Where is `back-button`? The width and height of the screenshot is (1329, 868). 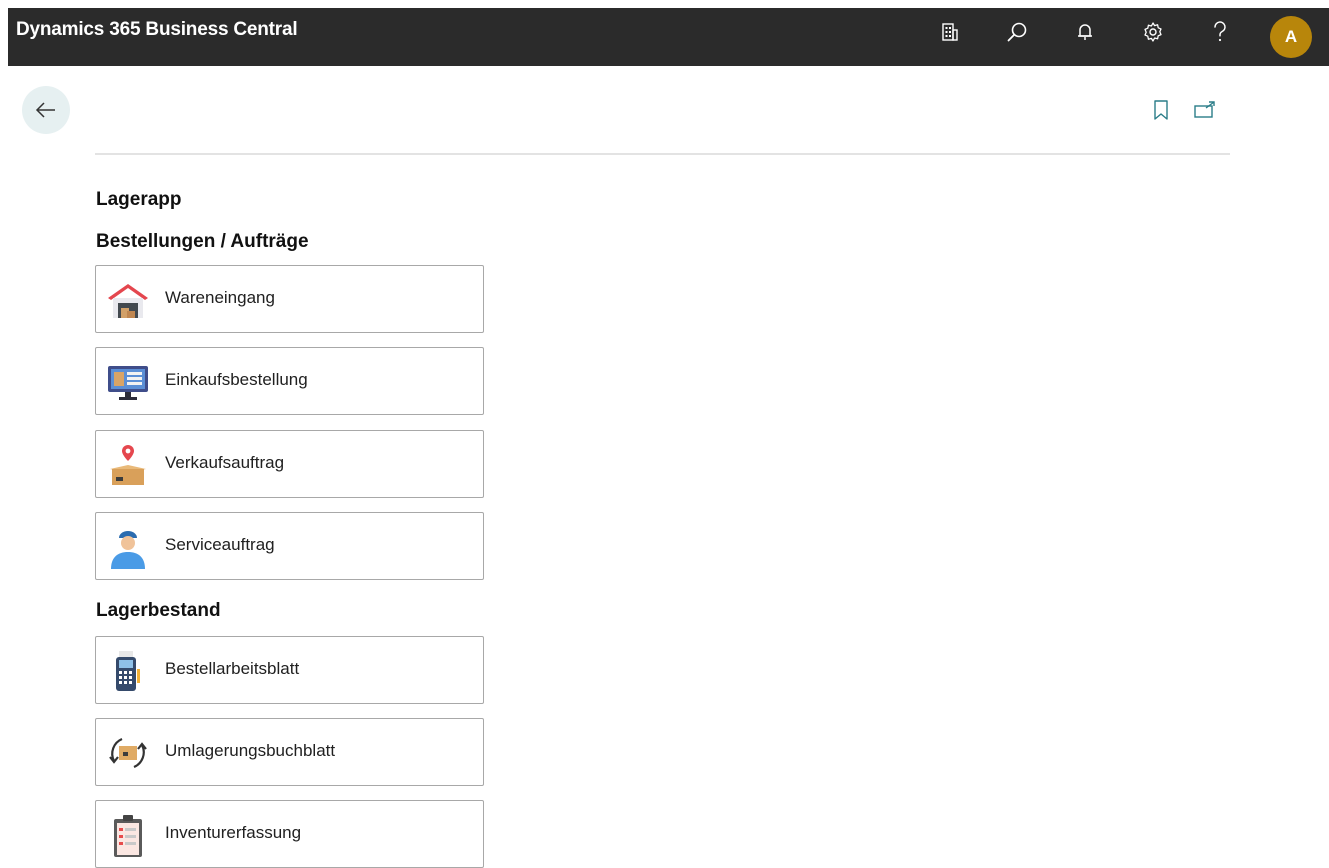
back-button is located at coordinates (46, 110).